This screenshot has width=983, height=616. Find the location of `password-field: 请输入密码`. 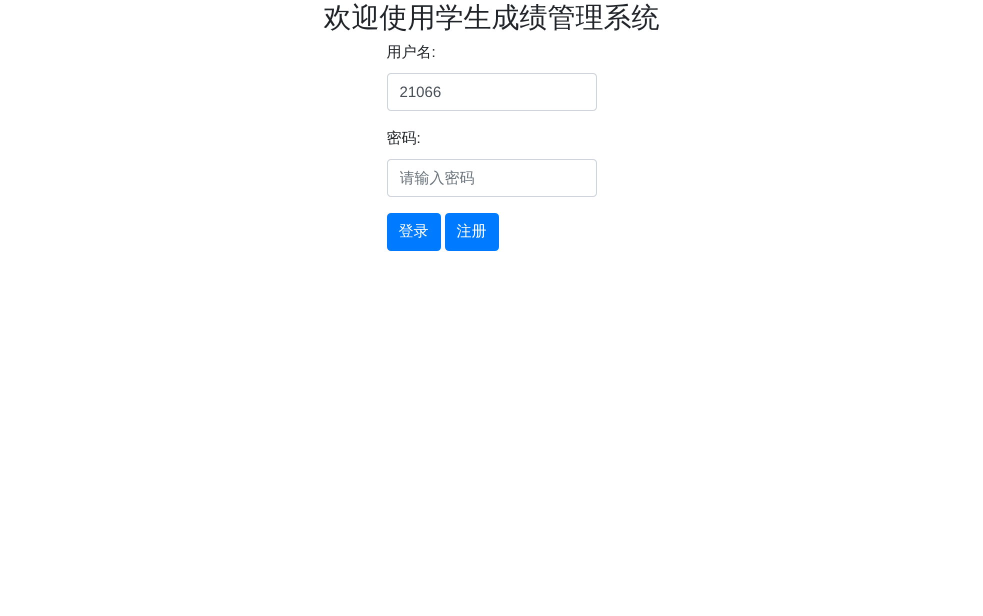

password-field: 请输入密码 is located at coordinates (491, 178).